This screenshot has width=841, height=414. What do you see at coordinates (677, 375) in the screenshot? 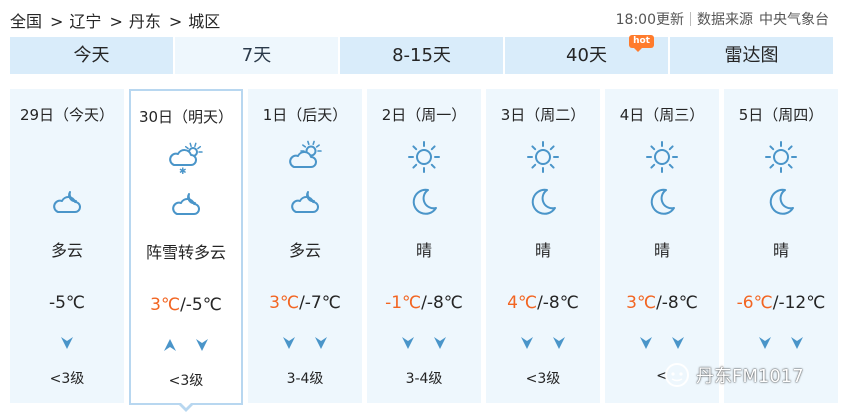
I see `wechat-logo-icon` at bounding box center [677, 375].